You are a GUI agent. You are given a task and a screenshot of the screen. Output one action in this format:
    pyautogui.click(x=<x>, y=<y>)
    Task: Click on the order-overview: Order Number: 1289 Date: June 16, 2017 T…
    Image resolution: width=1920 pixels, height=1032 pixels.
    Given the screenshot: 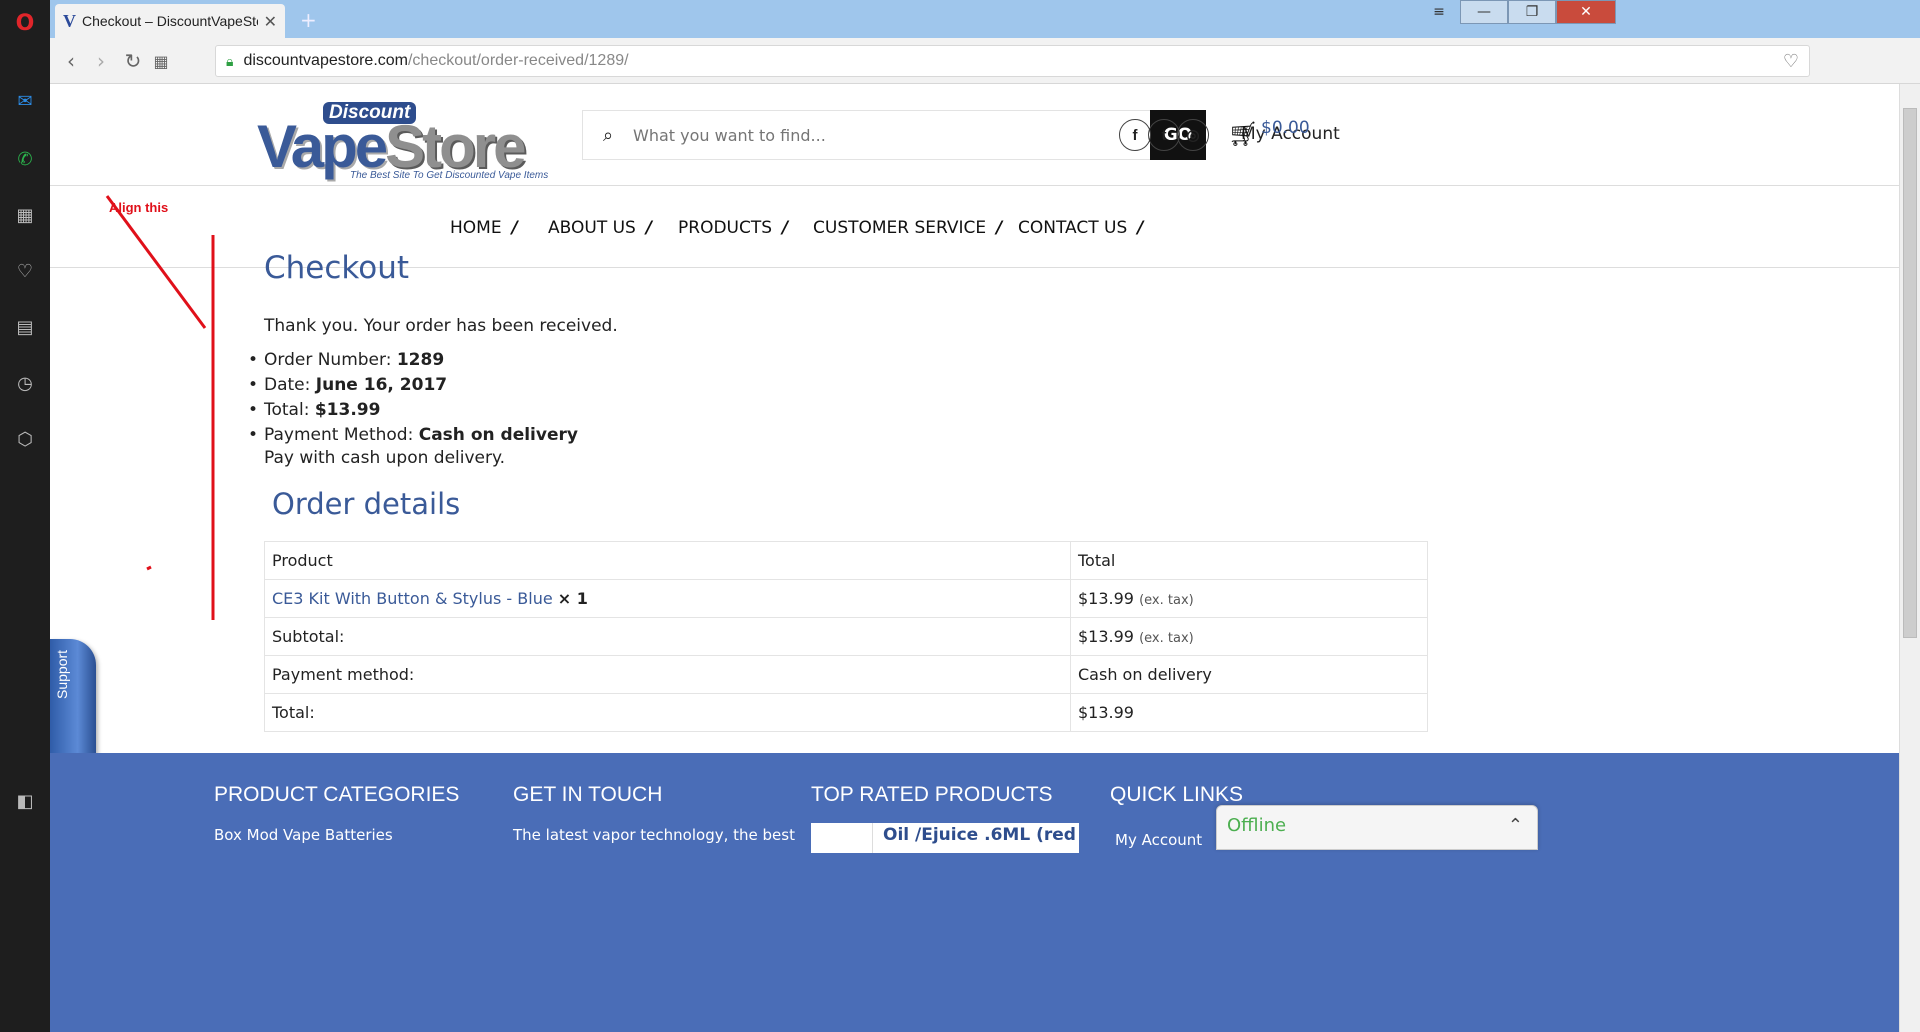 What is the action you would take?
    pyautogui.click(x=413, y=398)
    